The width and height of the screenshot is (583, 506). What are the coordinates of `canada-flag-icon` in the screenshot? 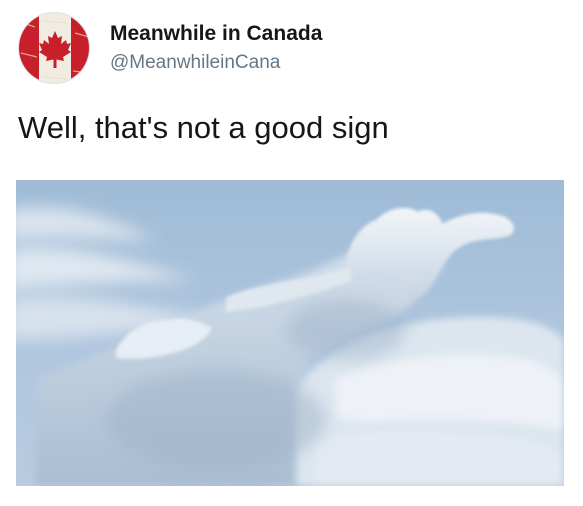 It's located at (54, 48).